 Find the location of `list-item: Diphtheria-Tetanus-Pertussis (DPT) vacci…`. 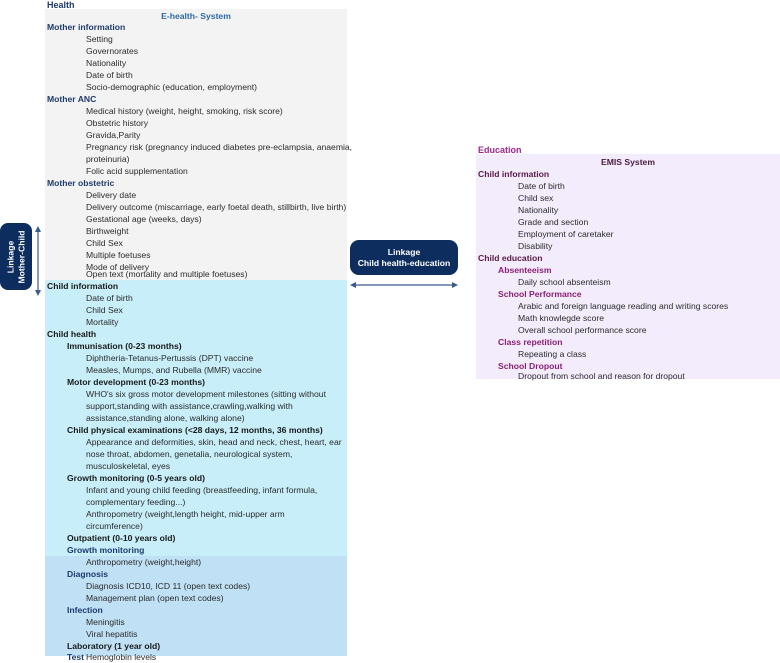

list-item: Diphtheria-Tetanus-Pertussis (DPT) vacci… is located at coordinates (170, 358).